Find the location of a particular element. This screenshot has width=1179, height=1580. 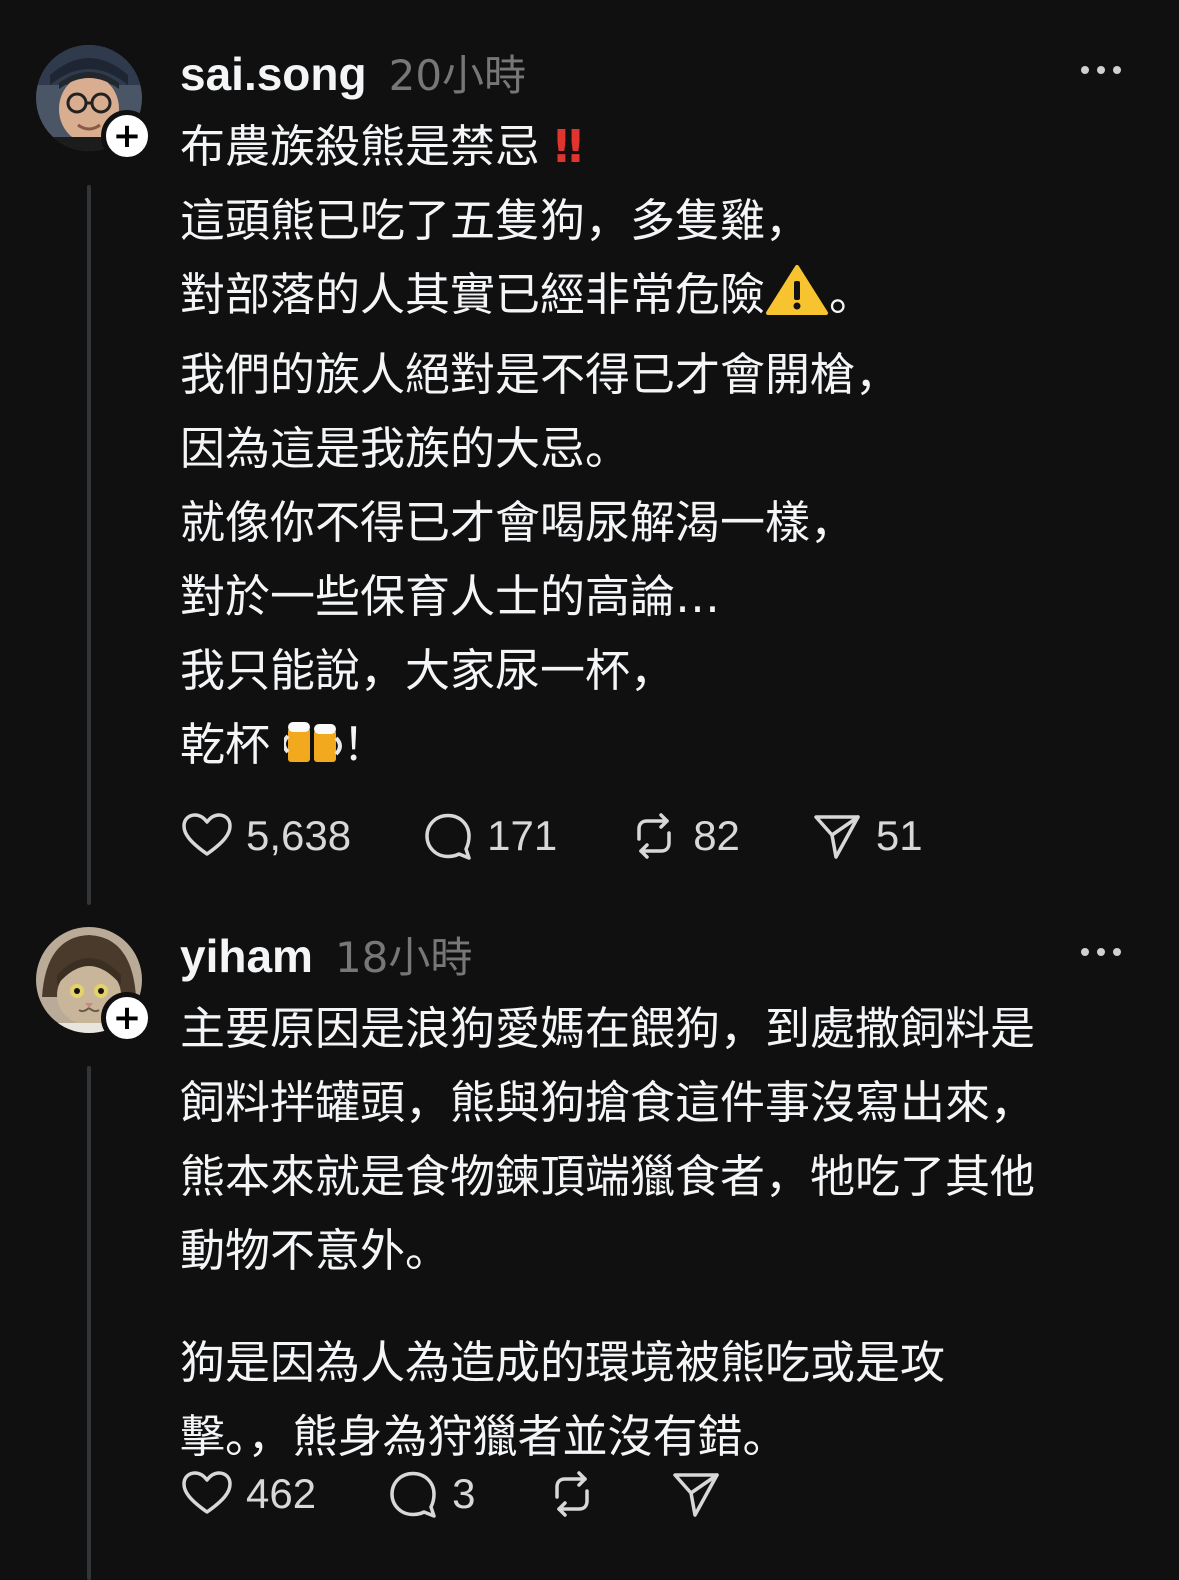

repost-count: 82 is located at coordinates (716, 835).